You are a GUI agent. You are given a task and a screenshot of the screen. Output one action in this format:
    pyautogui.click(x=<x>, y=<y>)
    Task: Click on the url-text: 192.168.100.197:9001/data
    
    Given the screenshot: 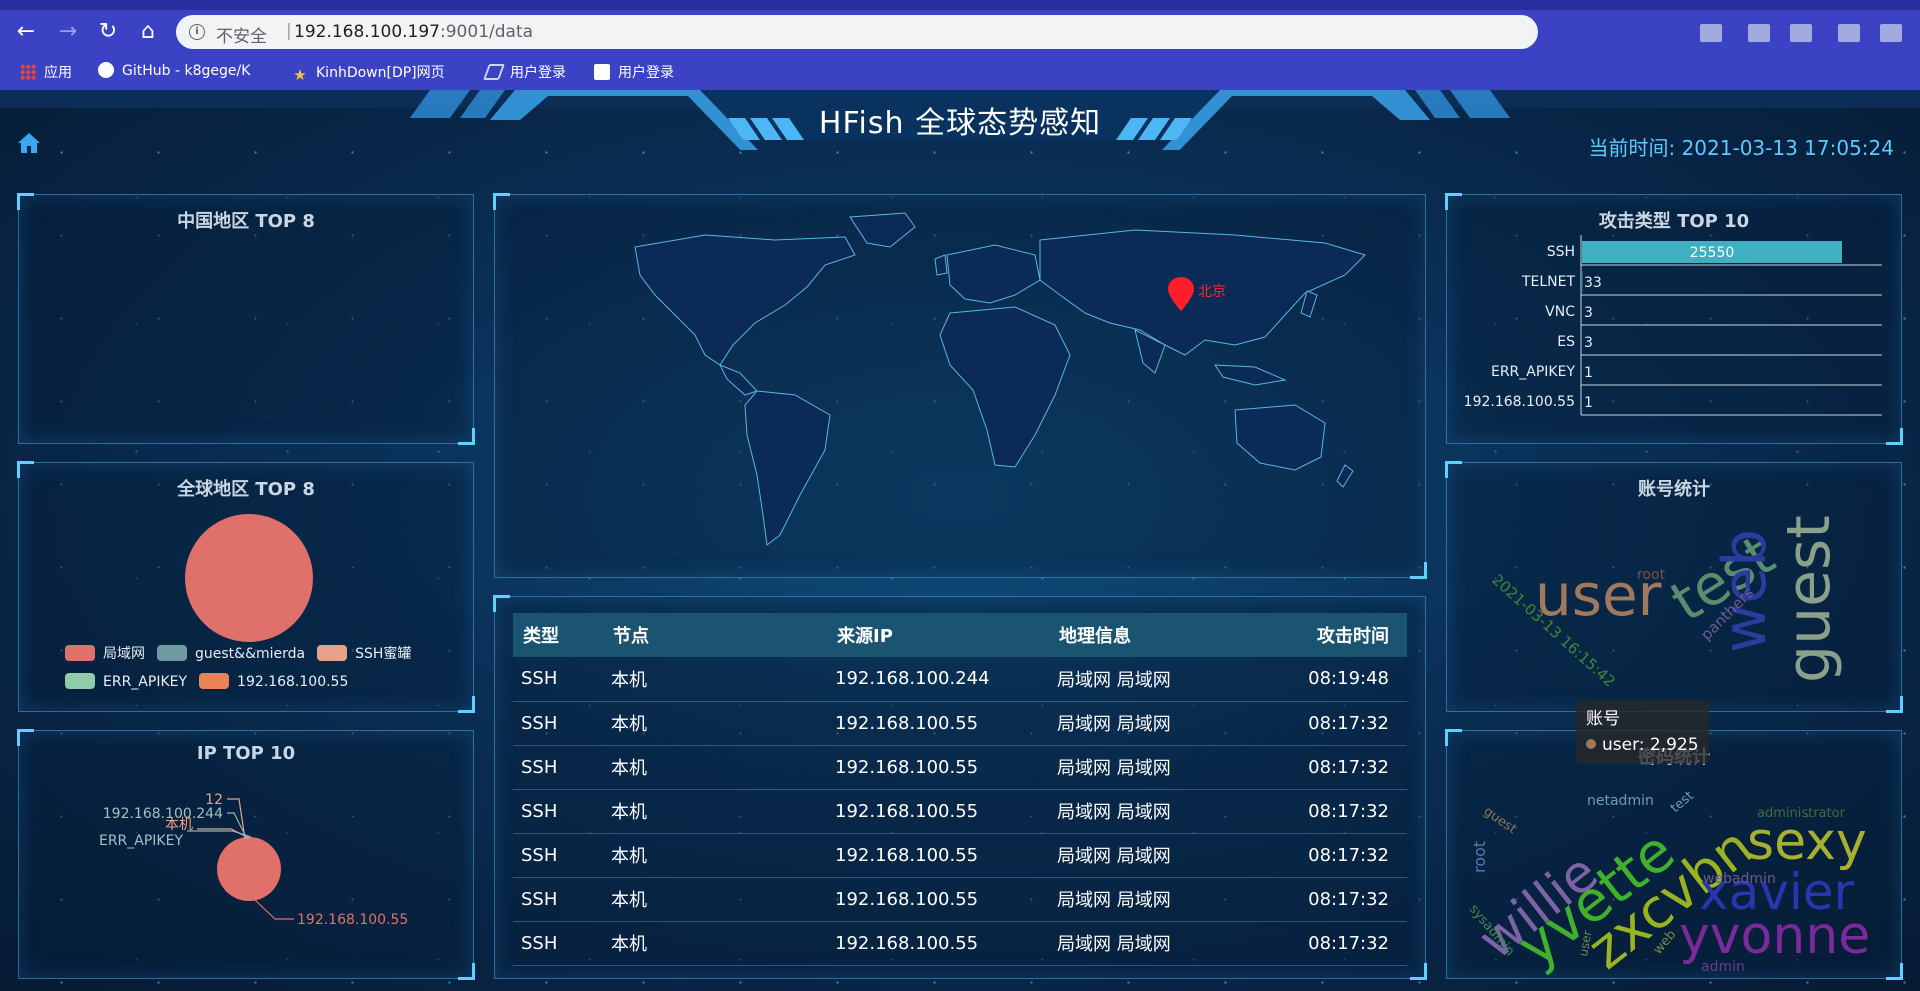 What is the action you would take?
    pyautogui.click(x=413, y=32)
    